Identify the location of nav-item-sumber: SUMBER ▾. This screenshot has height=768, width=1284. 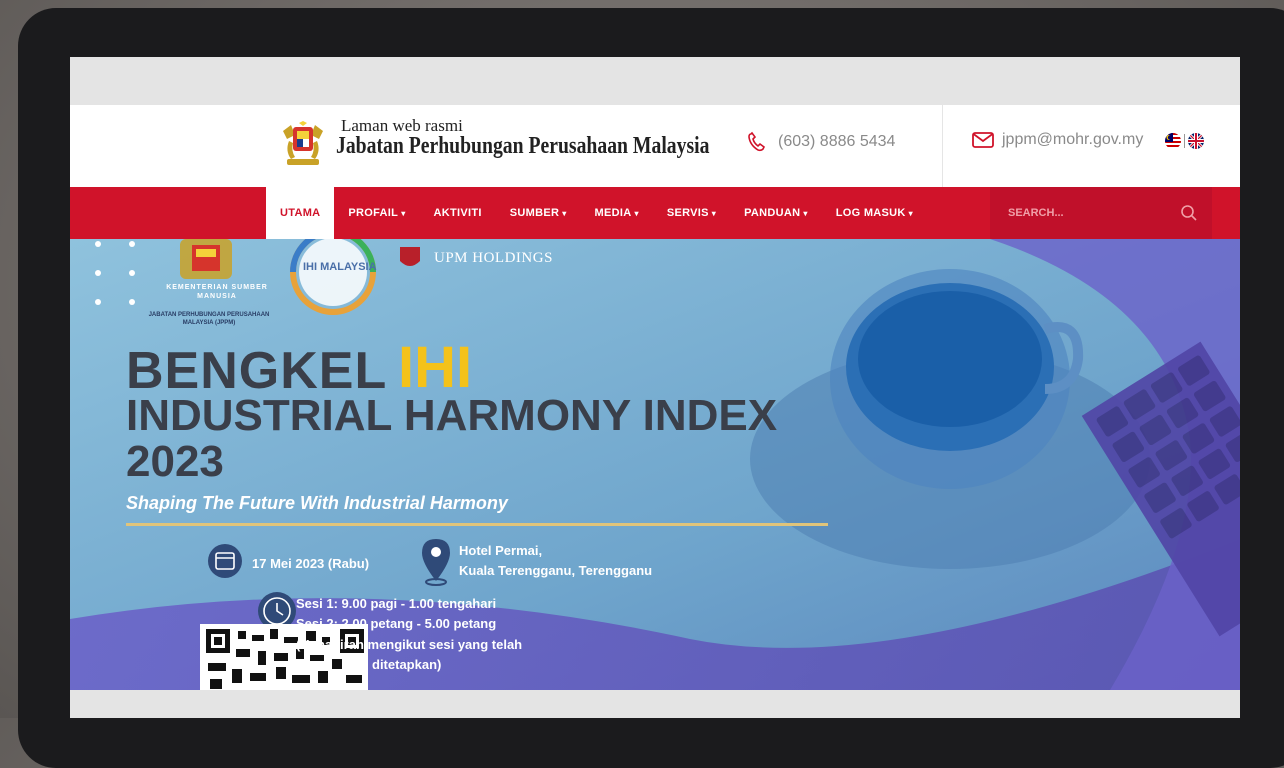
(538, 213).